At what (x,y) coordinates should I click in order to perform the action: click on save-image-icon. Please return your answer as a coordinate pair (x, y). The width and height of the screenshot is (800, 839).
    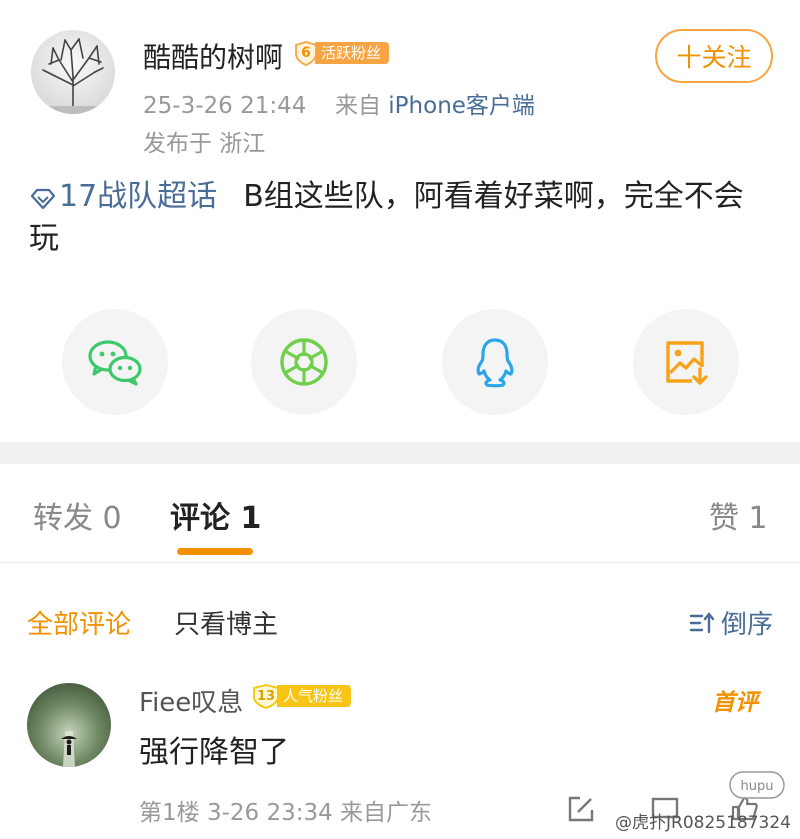
    Looking at the image, I should click on (687, 363).